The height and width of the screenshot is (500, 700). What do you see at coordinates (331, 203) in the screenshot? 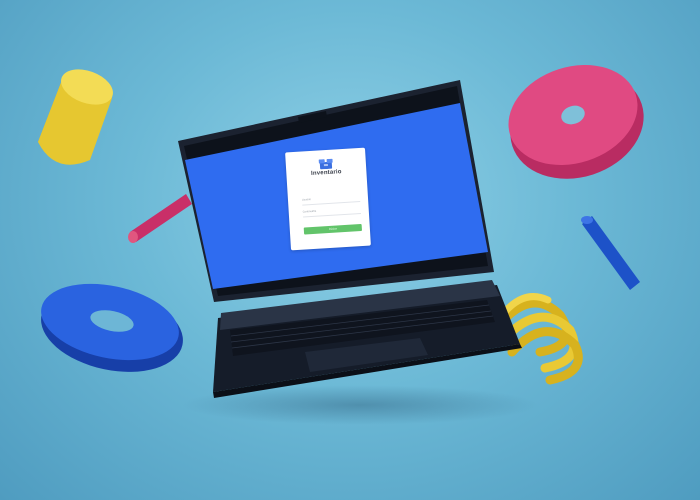
I see `username-field` at bounding box center [331, 203].